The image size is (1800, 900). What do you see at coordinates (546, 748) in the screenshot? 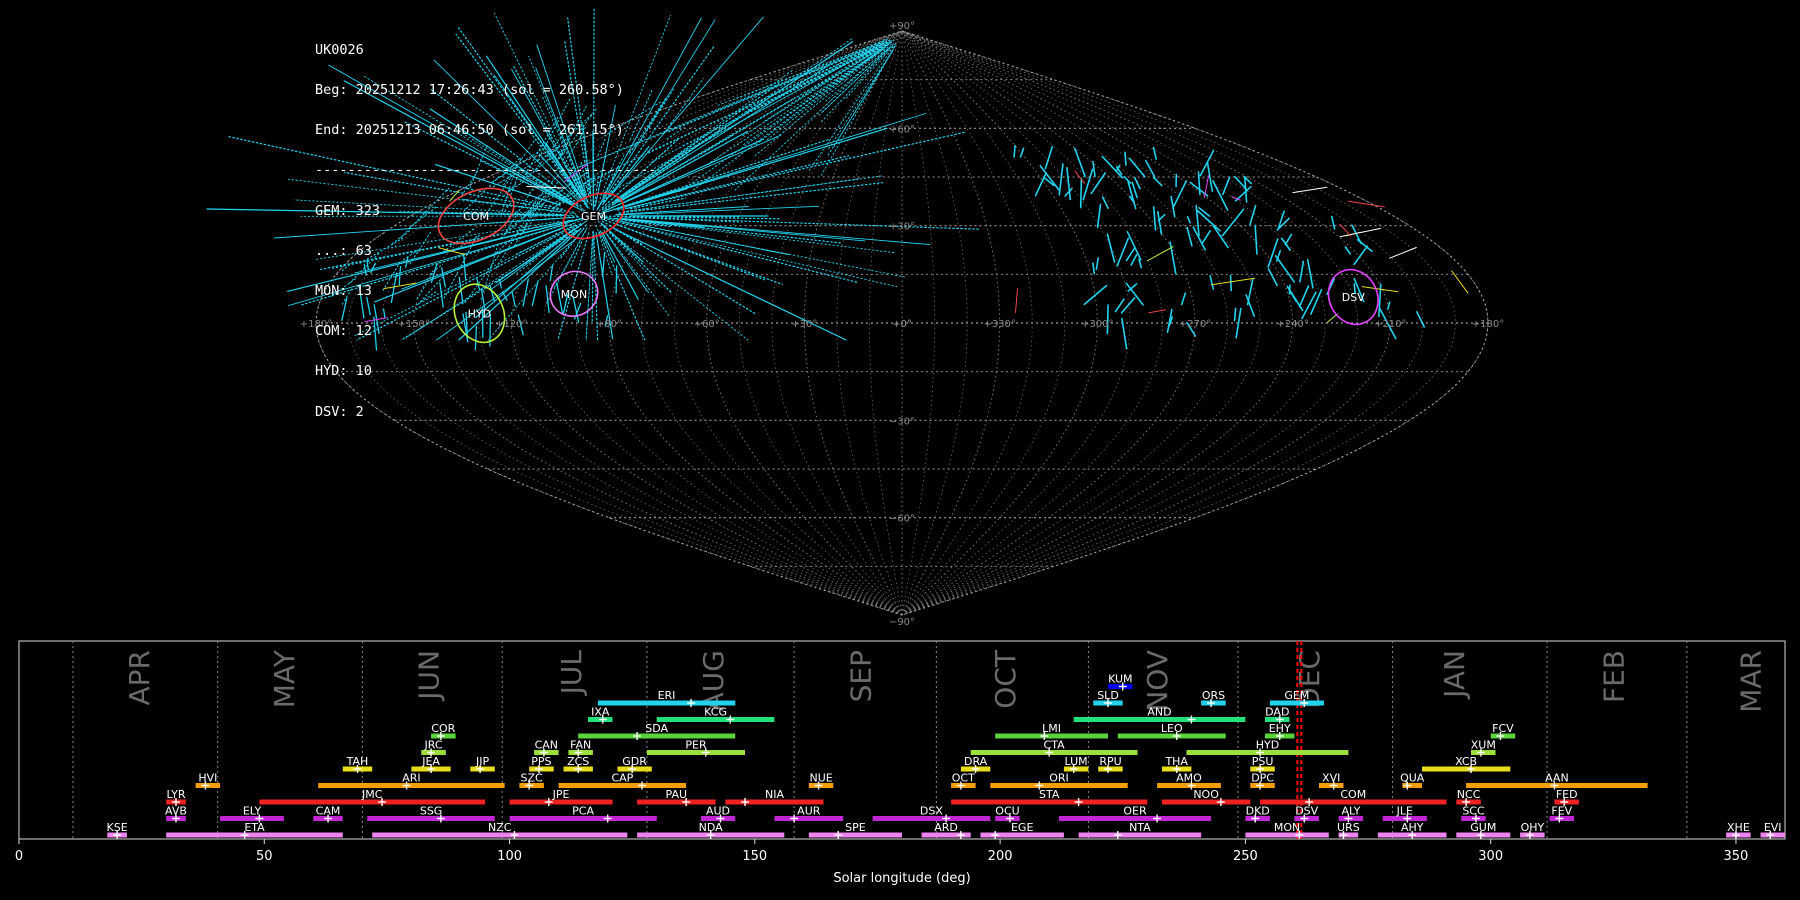
I see `shower-can: CAN` at bounding box center [546, 748].